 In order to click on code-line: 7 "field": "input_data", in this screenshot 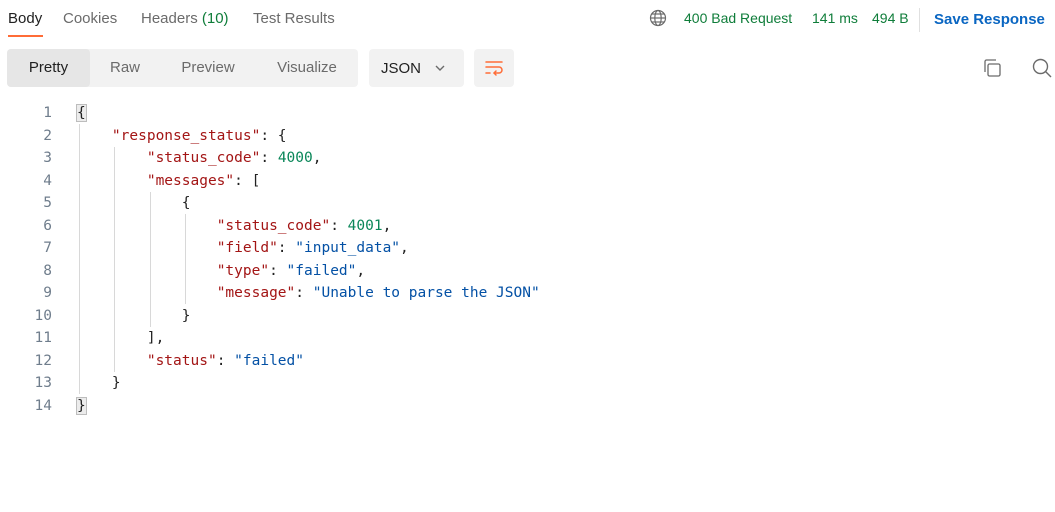, I will do `click(527, 248)`.